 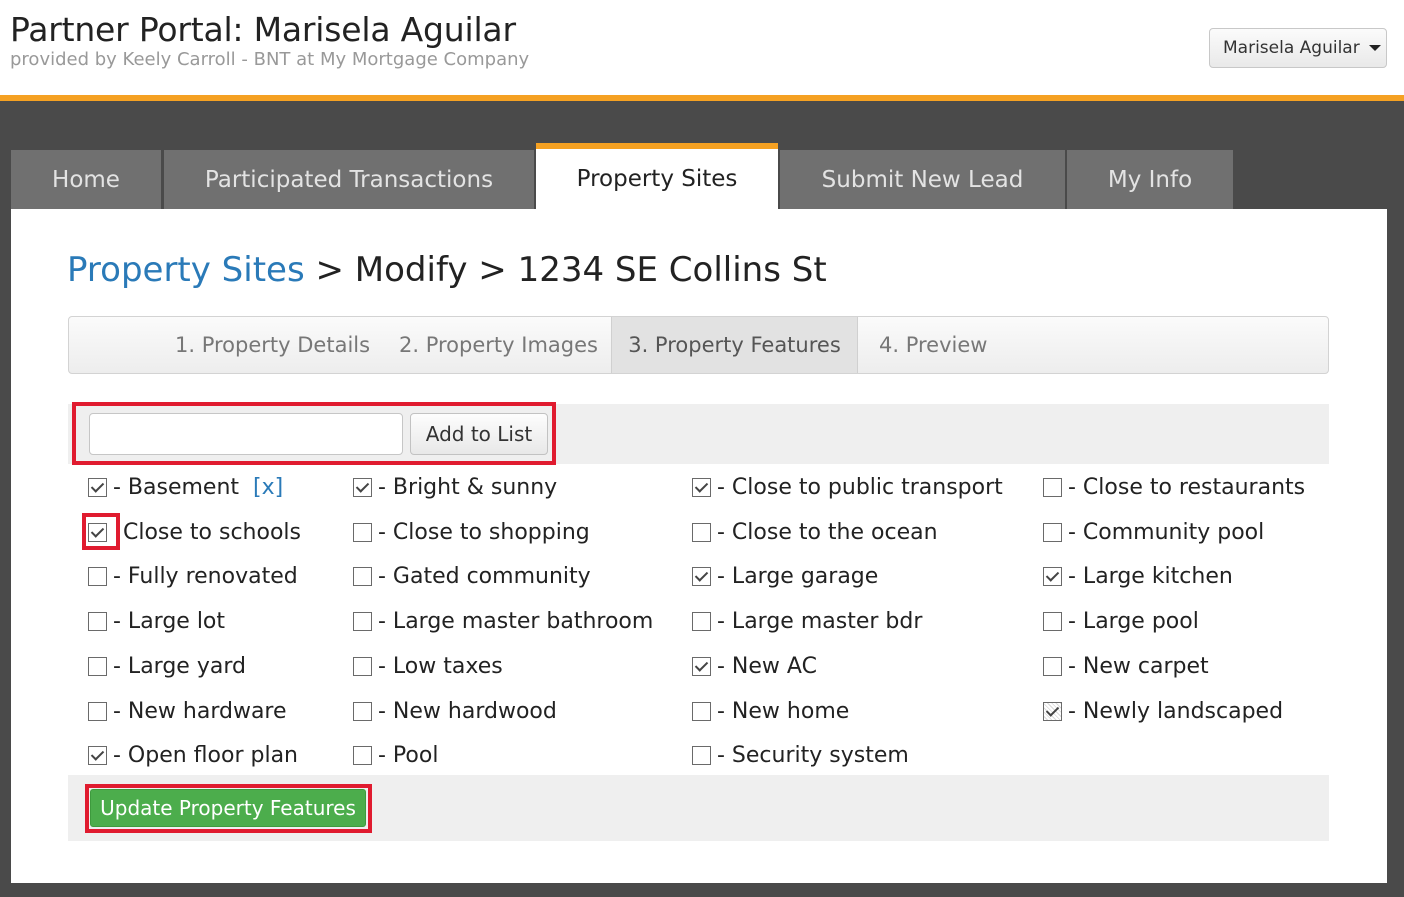 I want to click on tab-label: Participated Transactions, so click(x=349, y=179).